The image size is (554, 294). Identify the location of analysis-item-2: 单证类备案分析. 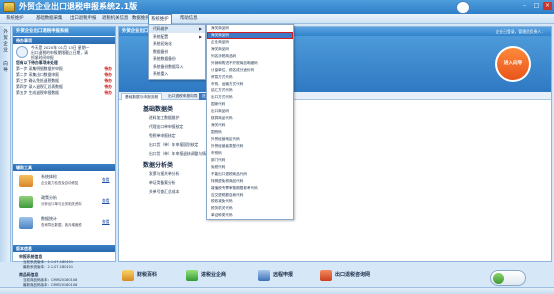
(162, 183).